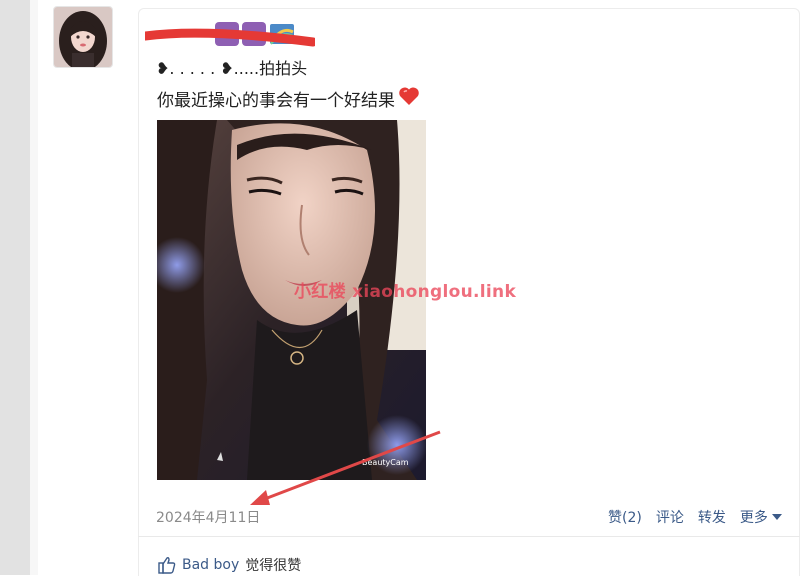  I want to click on watermark: 小红楼 xiaohonglou.link, so click(405, 292).